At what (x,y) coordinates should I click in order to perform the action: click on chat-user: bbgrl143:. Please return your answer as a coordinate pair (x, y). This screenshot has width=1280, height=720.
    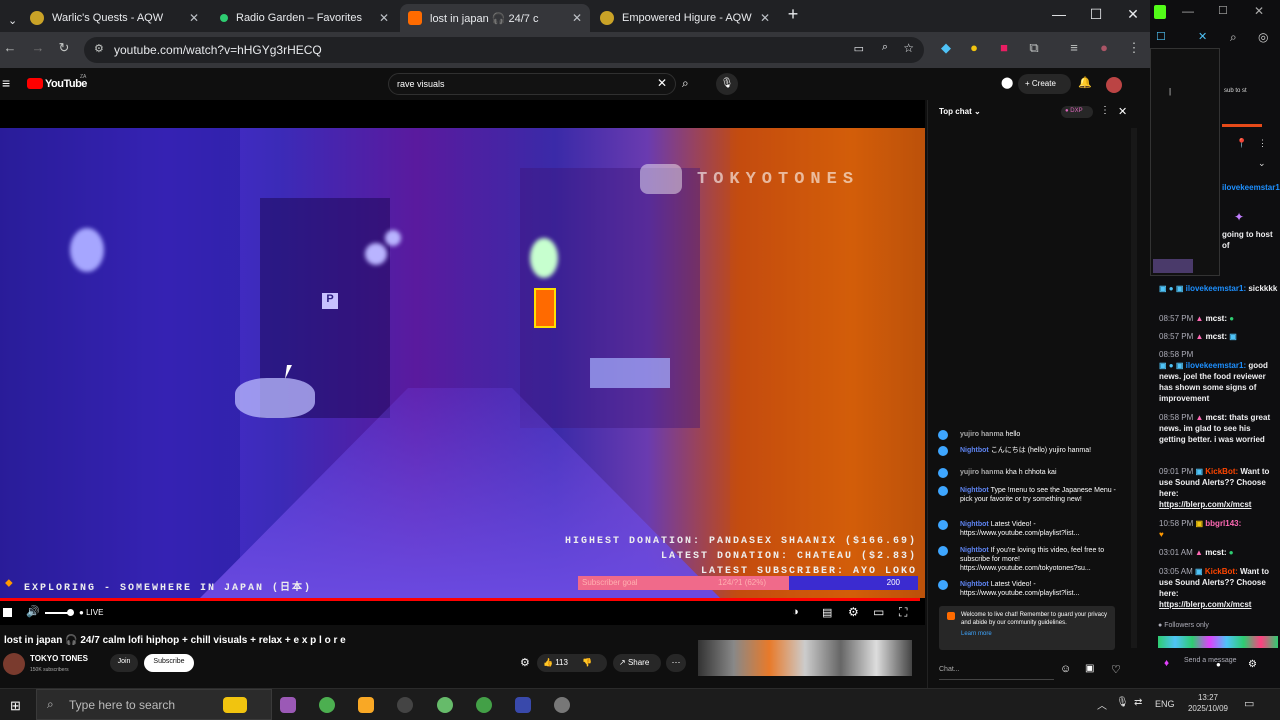
    Looking at the image, I should click on (1223, 523).